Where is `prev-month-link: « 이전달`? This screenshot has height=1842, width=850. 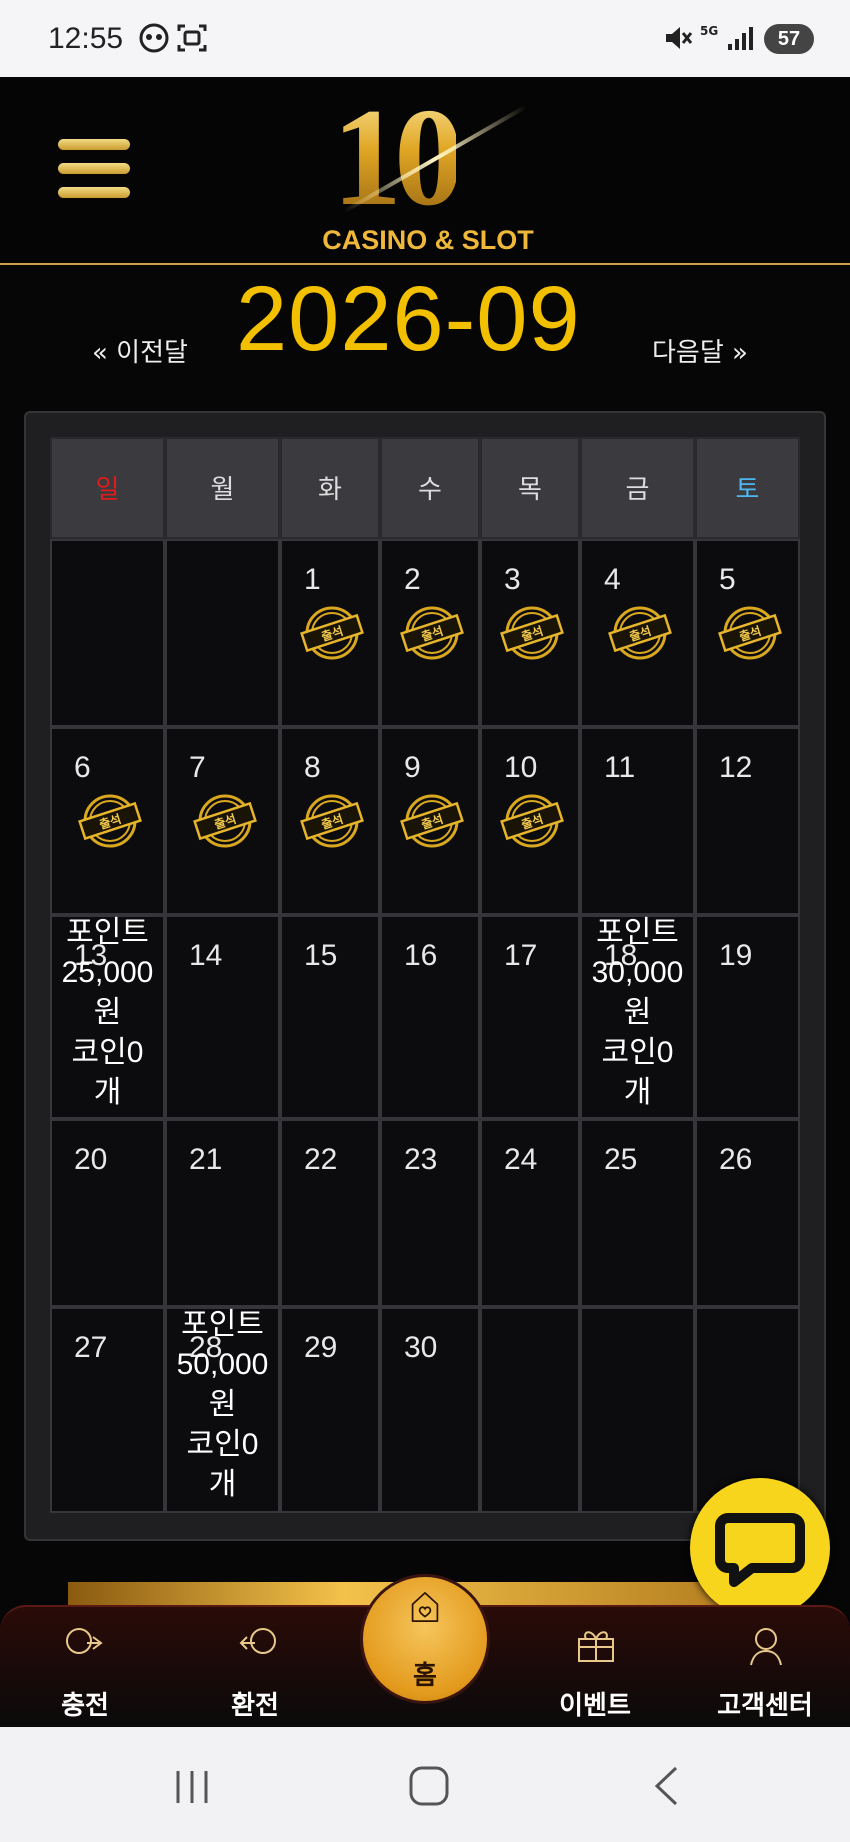
prev-month-link: « 이전달 is located at coordinates (140, 350).